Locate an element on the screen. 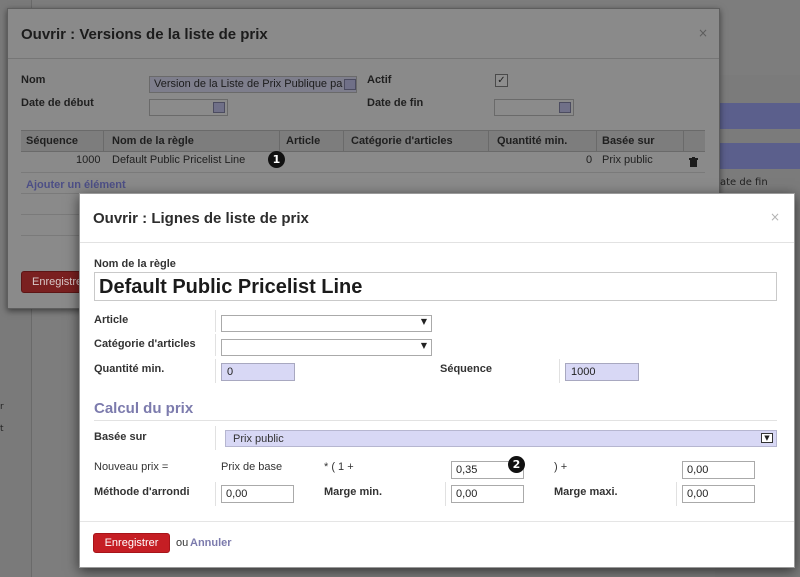  rounding-label: Méthode d'arrondi is located at coordinates (142, 492).